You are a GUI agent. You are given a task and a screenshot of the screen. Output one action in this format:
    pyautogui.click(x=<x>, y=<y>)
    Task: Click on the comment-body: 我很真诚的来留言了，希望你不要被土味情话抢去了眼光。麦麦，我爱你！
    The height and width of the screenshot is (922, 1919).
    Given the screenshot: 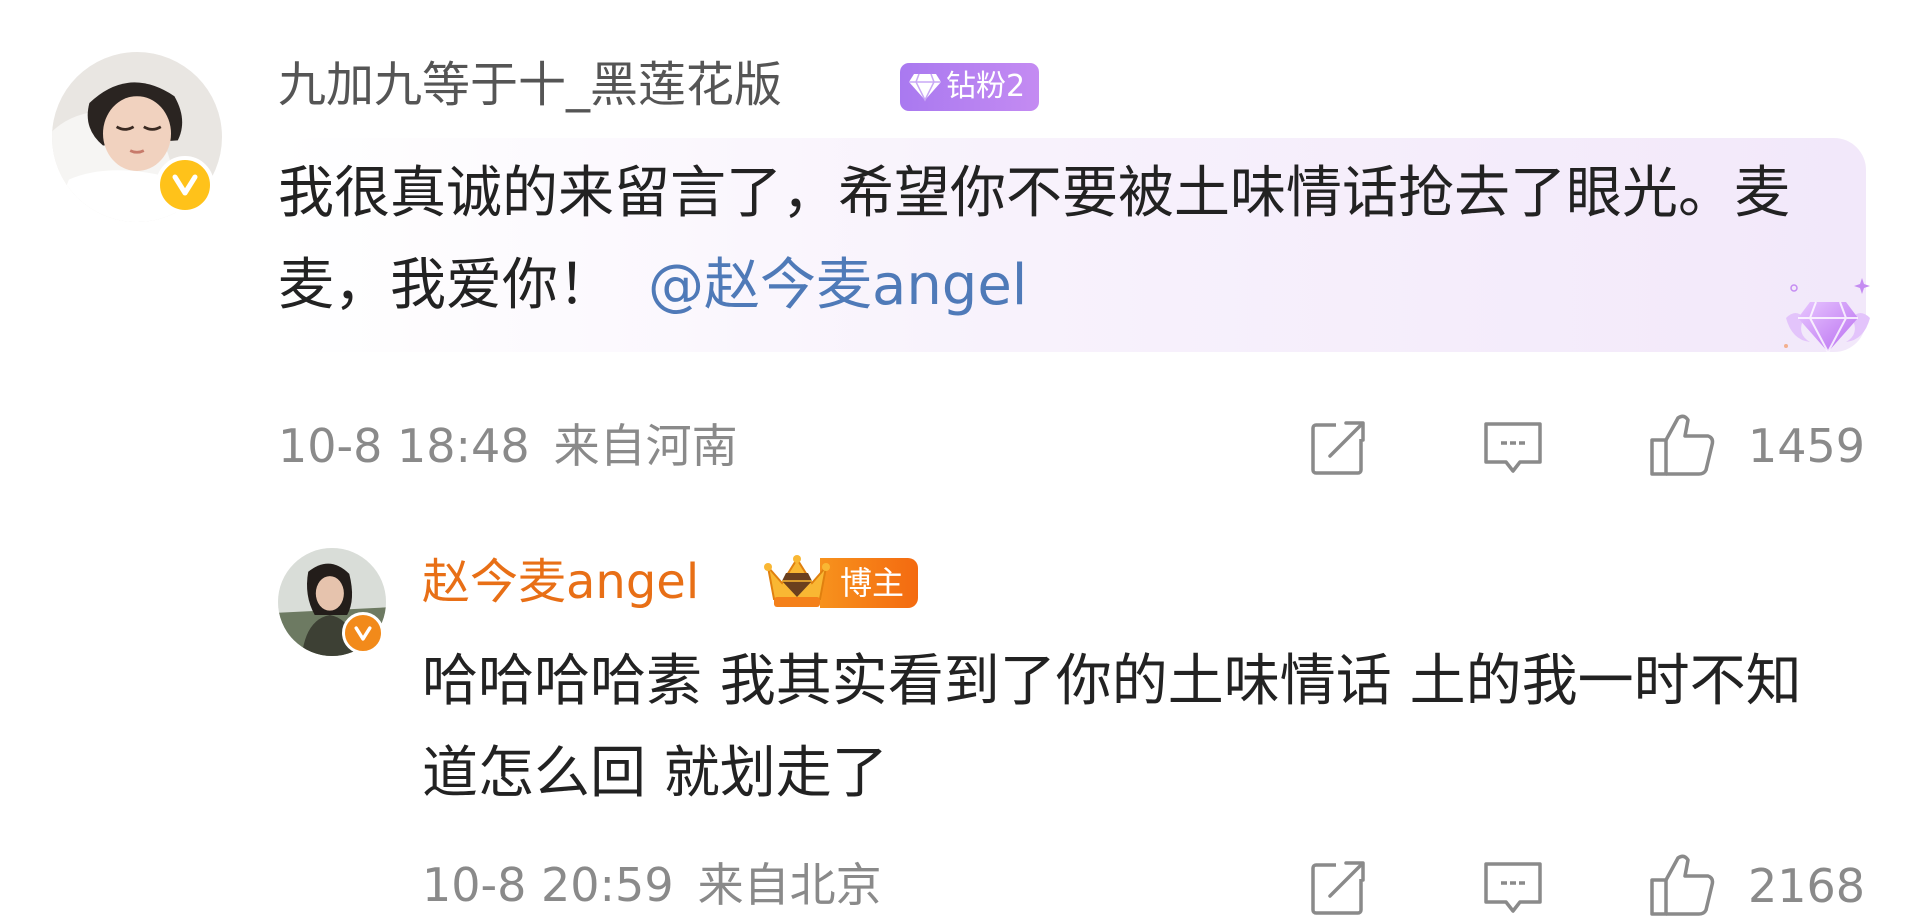 What is the action you would take?
    pyautogui.click(x=1034, y=239)
    